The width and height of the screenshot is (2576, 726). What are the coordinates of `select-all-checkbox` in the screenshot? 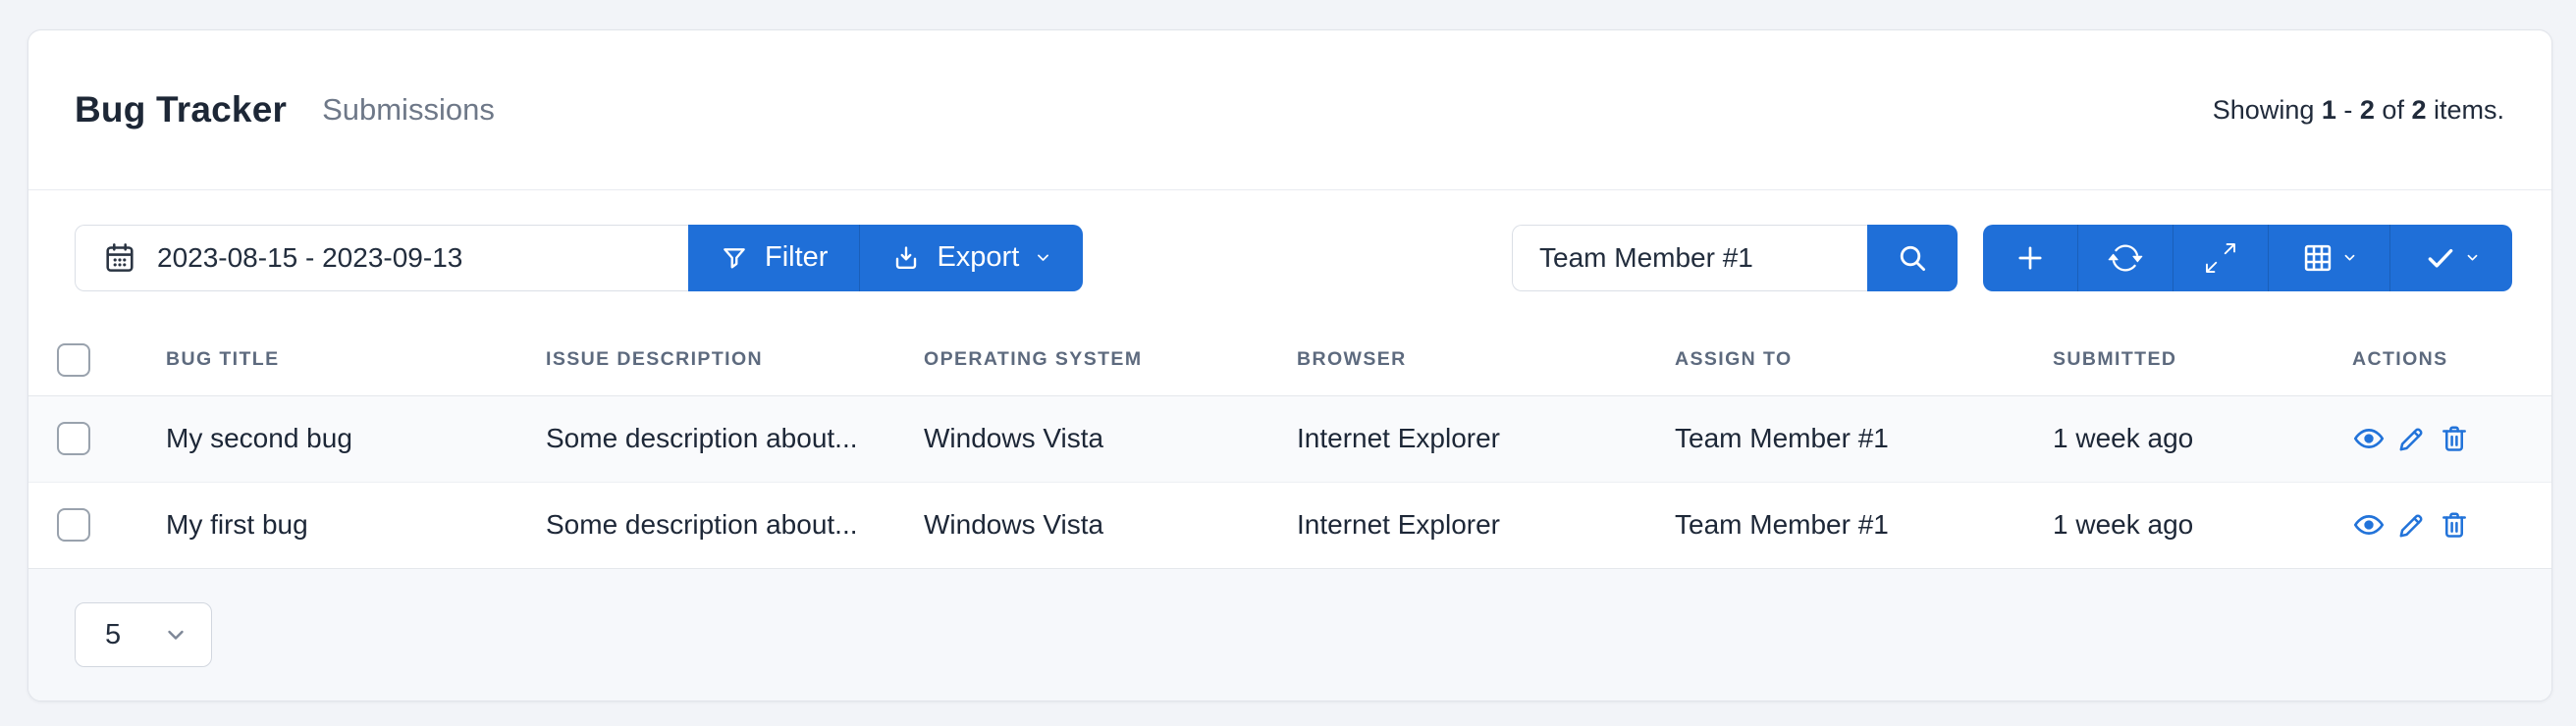 It's located at (73, 360).